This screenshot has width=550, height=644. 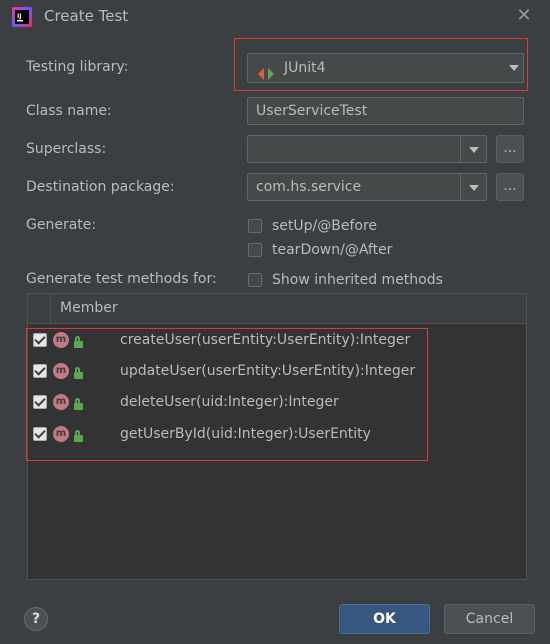 What do you see at coordinates (367, 187) in the screenshot?
I see `destination-package-combobox: com.hs.service` at bounding box center [367, 187].